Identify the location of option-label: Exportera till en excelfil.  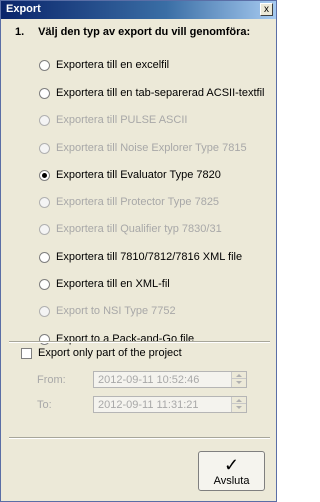
(113, 65).